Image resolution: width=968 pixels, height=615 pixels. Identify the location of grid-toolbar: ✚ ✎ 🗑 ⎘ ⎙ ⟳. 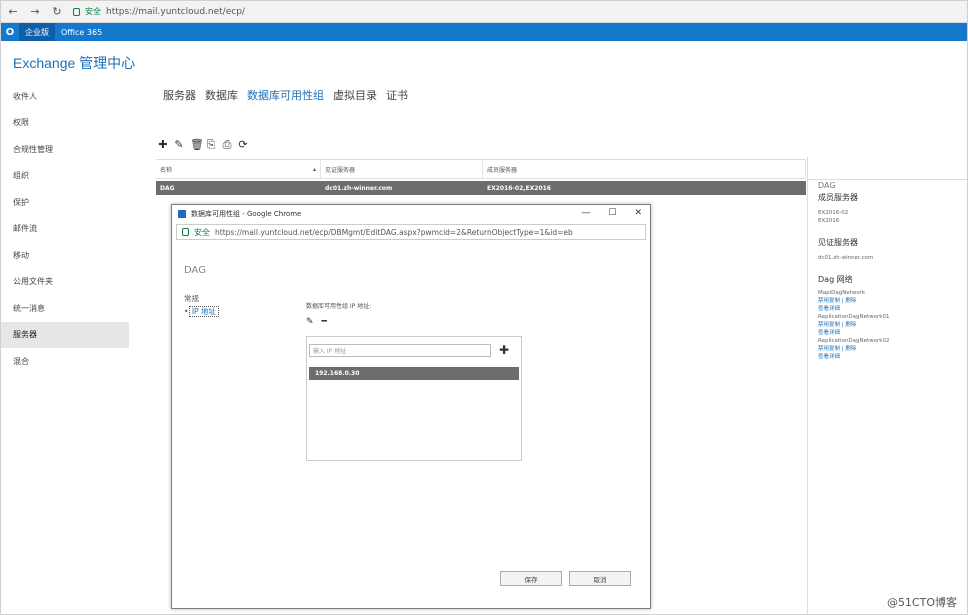
(203, 145).